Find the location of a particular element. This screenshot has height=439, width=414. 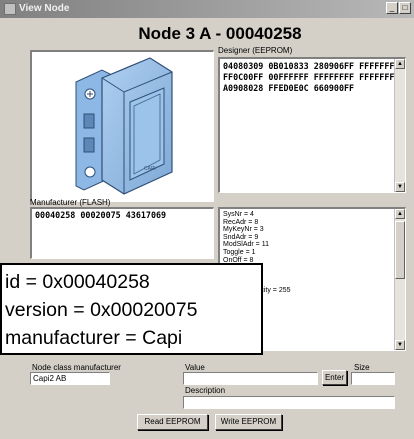

app-icon is located at coordinates (10, 9).